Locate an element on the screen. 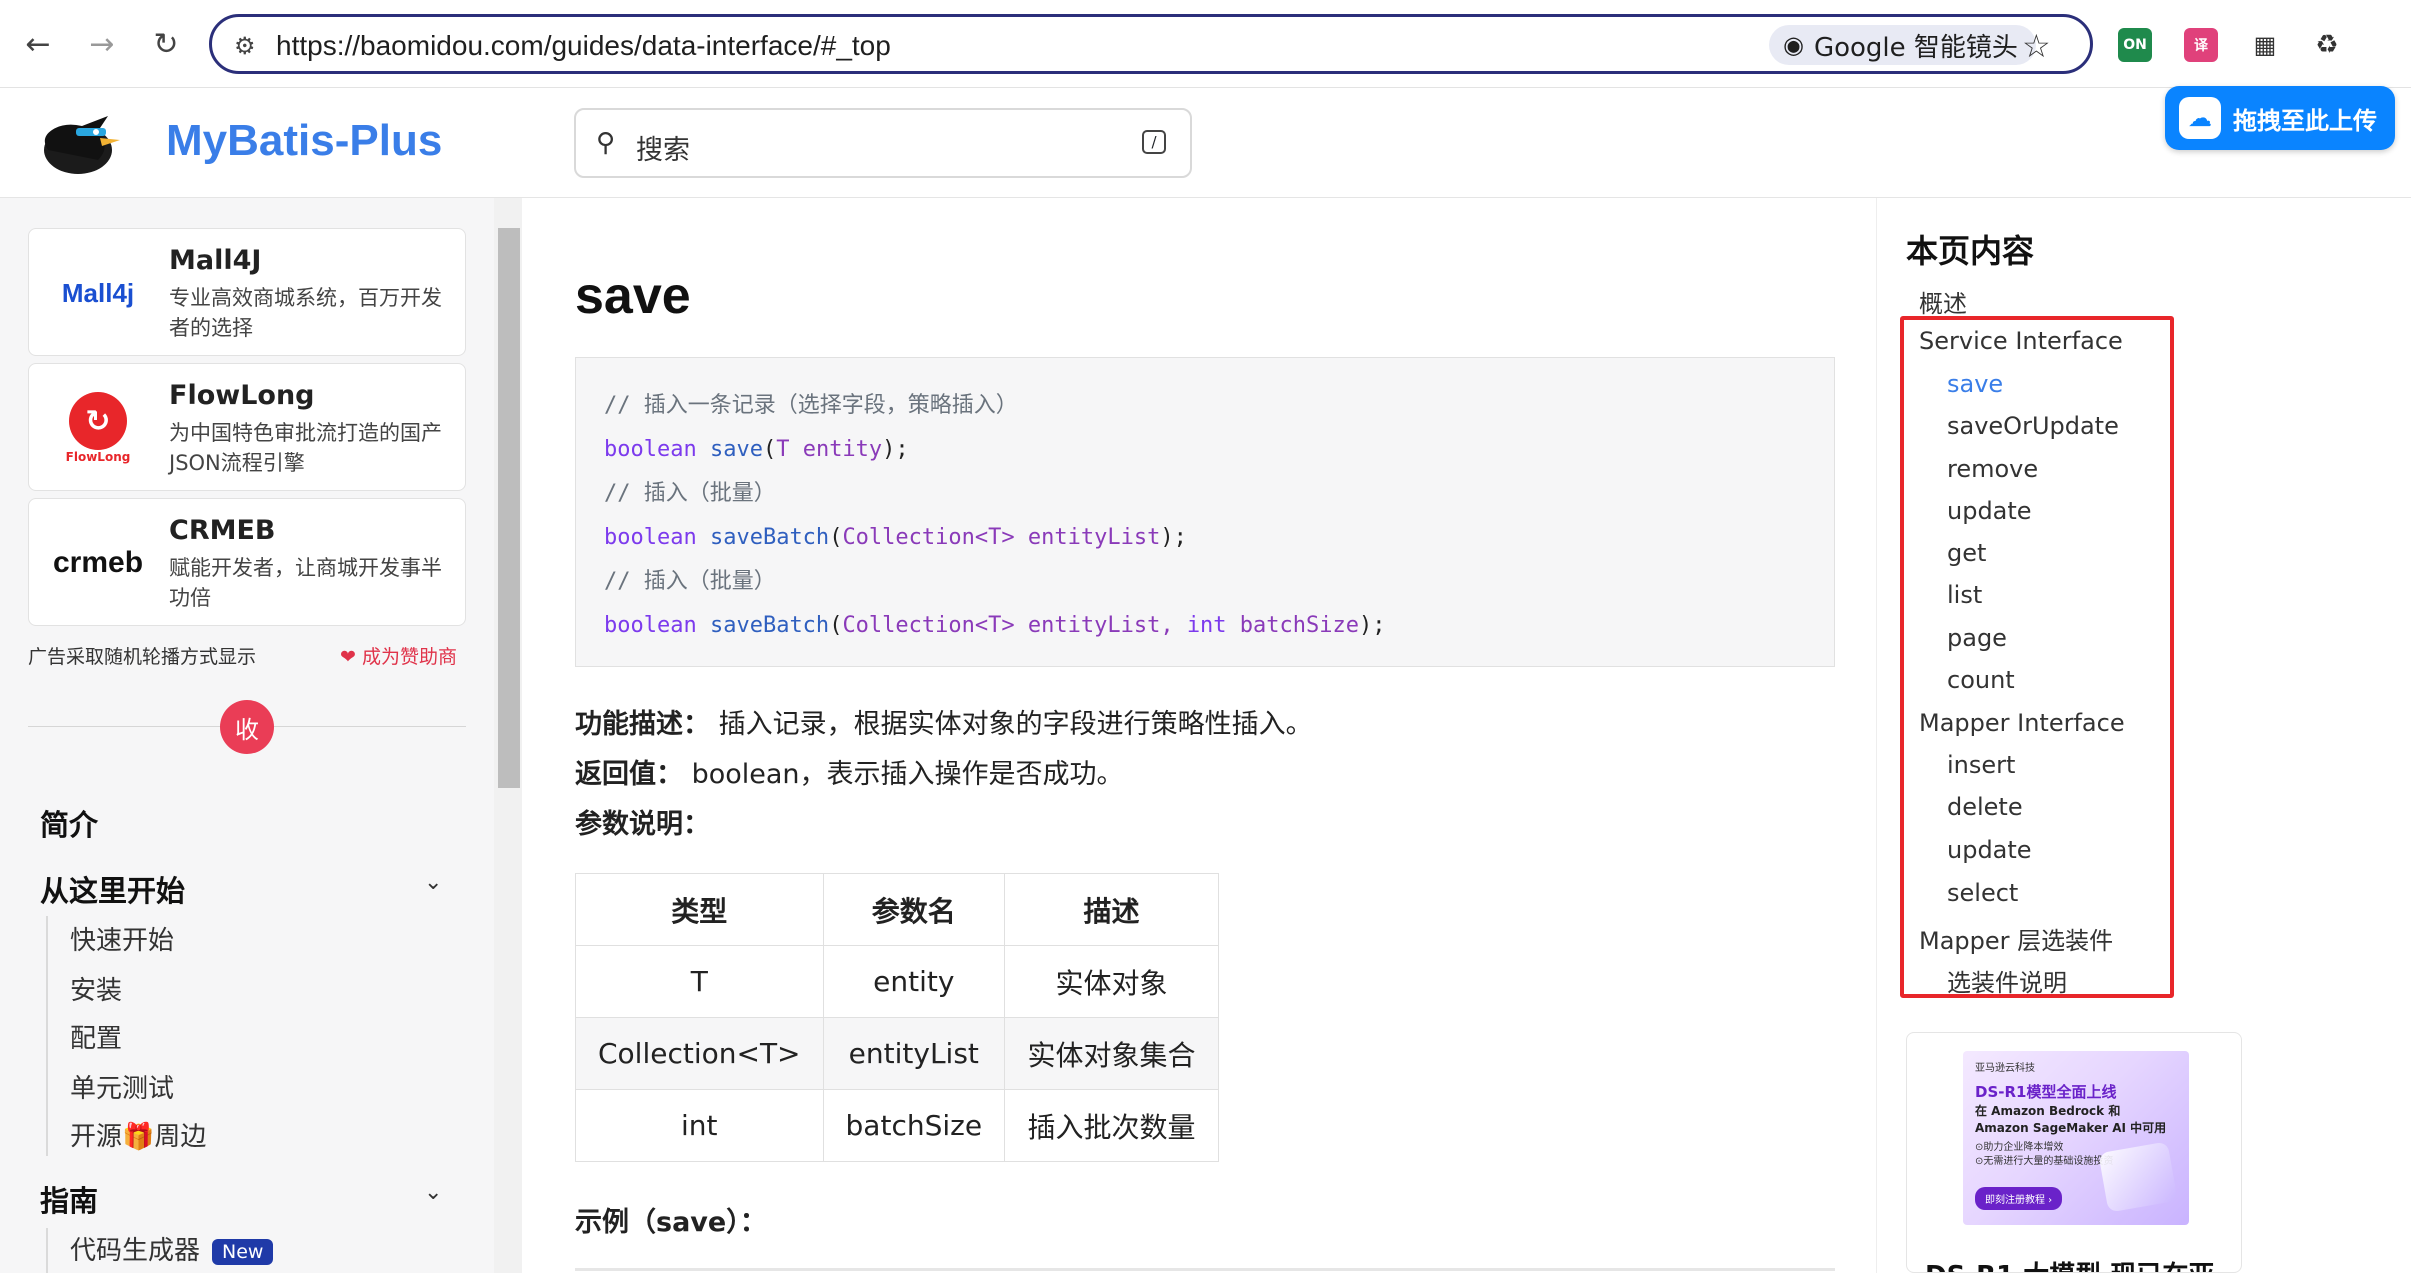 This screenshot has height=1273, width=2411. example-heading: 示例（save）： is located at coordinates (671, 1222).